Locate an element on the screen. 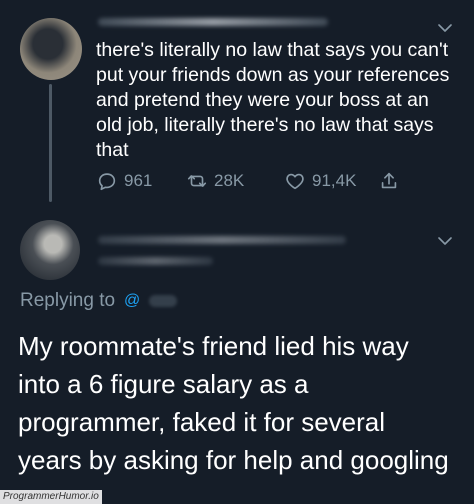 The image size is (474, 504). watermark: ProgrammerHumor.io is located at coordinates (51, 497).